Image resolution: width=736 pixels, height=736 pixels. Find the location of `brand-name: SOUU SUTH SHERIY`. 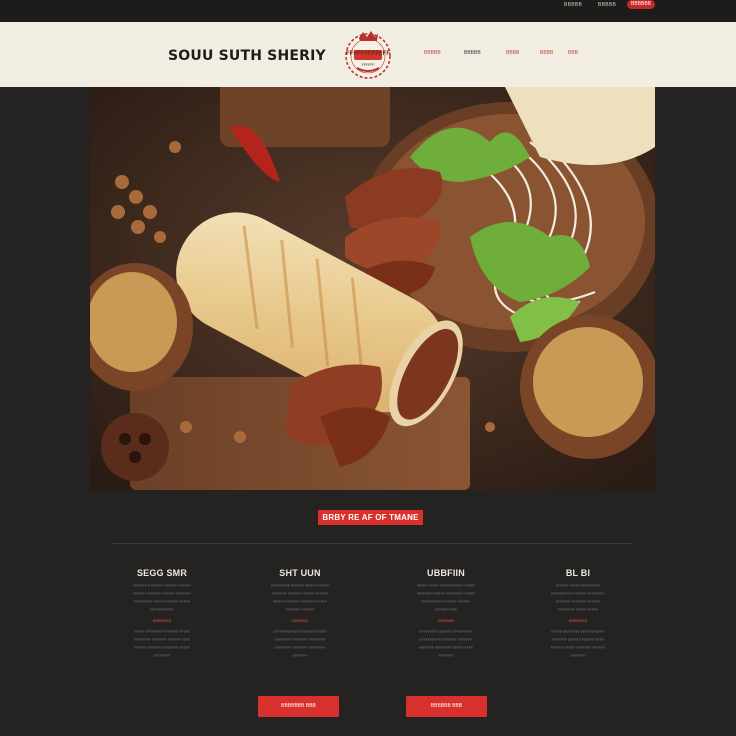

brand-name: SOUU SUTH SHERIY is located at coordinates (247, 56).